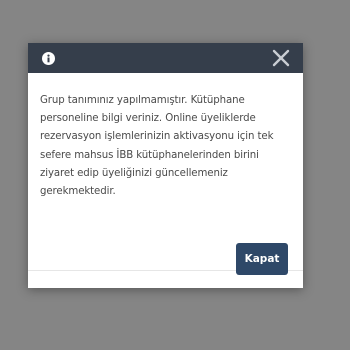 The image size is (350, 350). Describe the element at coordinates (134, 173) in the screenshot. I see `message-line: ziyaret edip üyeliğinizi güncellemeniz` at that location.